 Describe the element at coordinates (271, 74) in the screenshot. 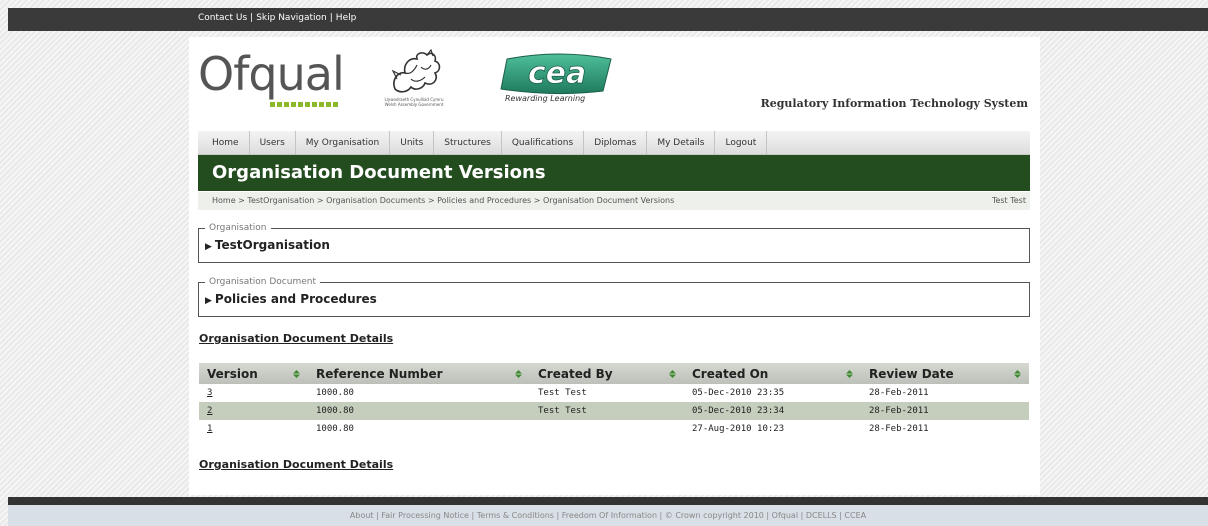

I see `ofqual-logo-text: Ofqual` at that location.